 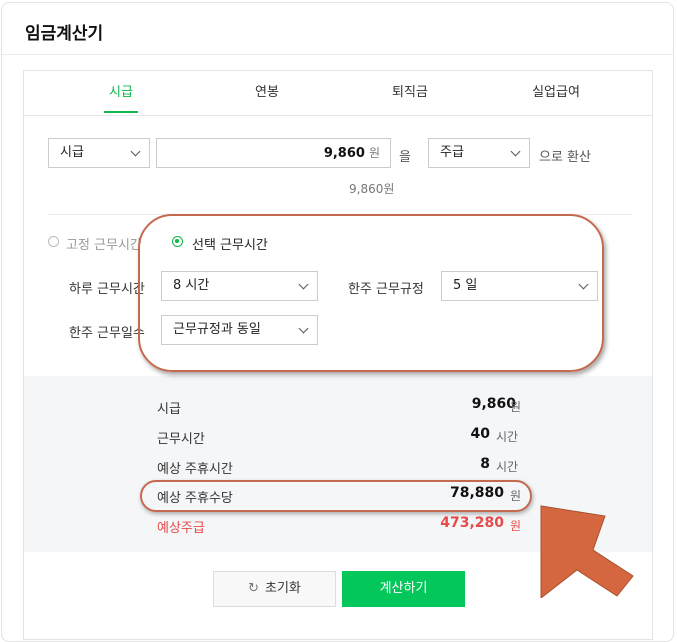 What do you see at coordinates (472, 523) in the screenshot?
I see `result-value-weekly-pay: 473,280` at bounding box center [472, 523].